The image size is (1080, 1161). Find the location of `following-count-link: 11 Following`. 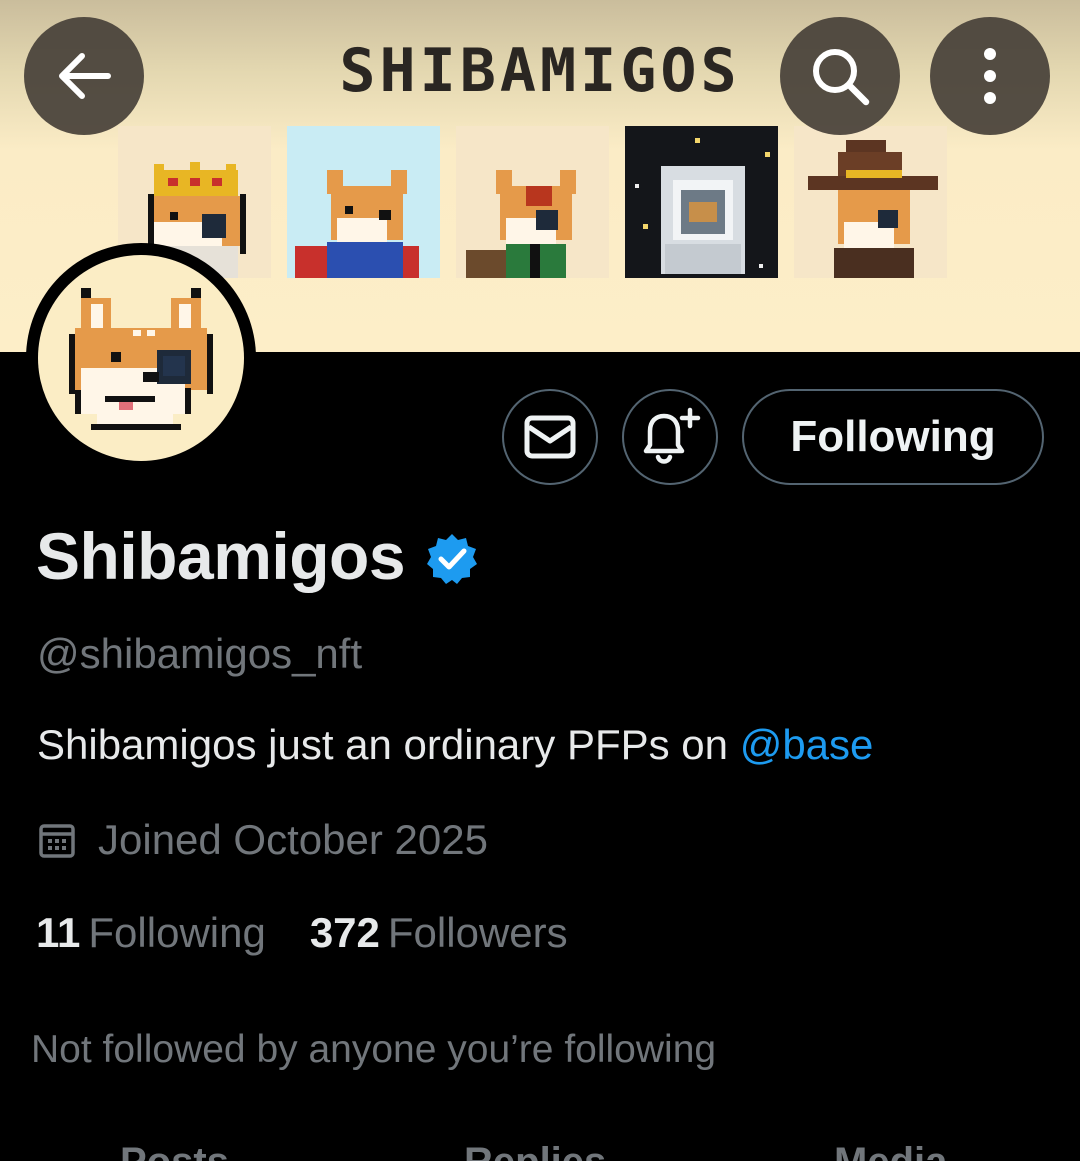

following-count-link: 11 Following is located at coordinates (151, 933).